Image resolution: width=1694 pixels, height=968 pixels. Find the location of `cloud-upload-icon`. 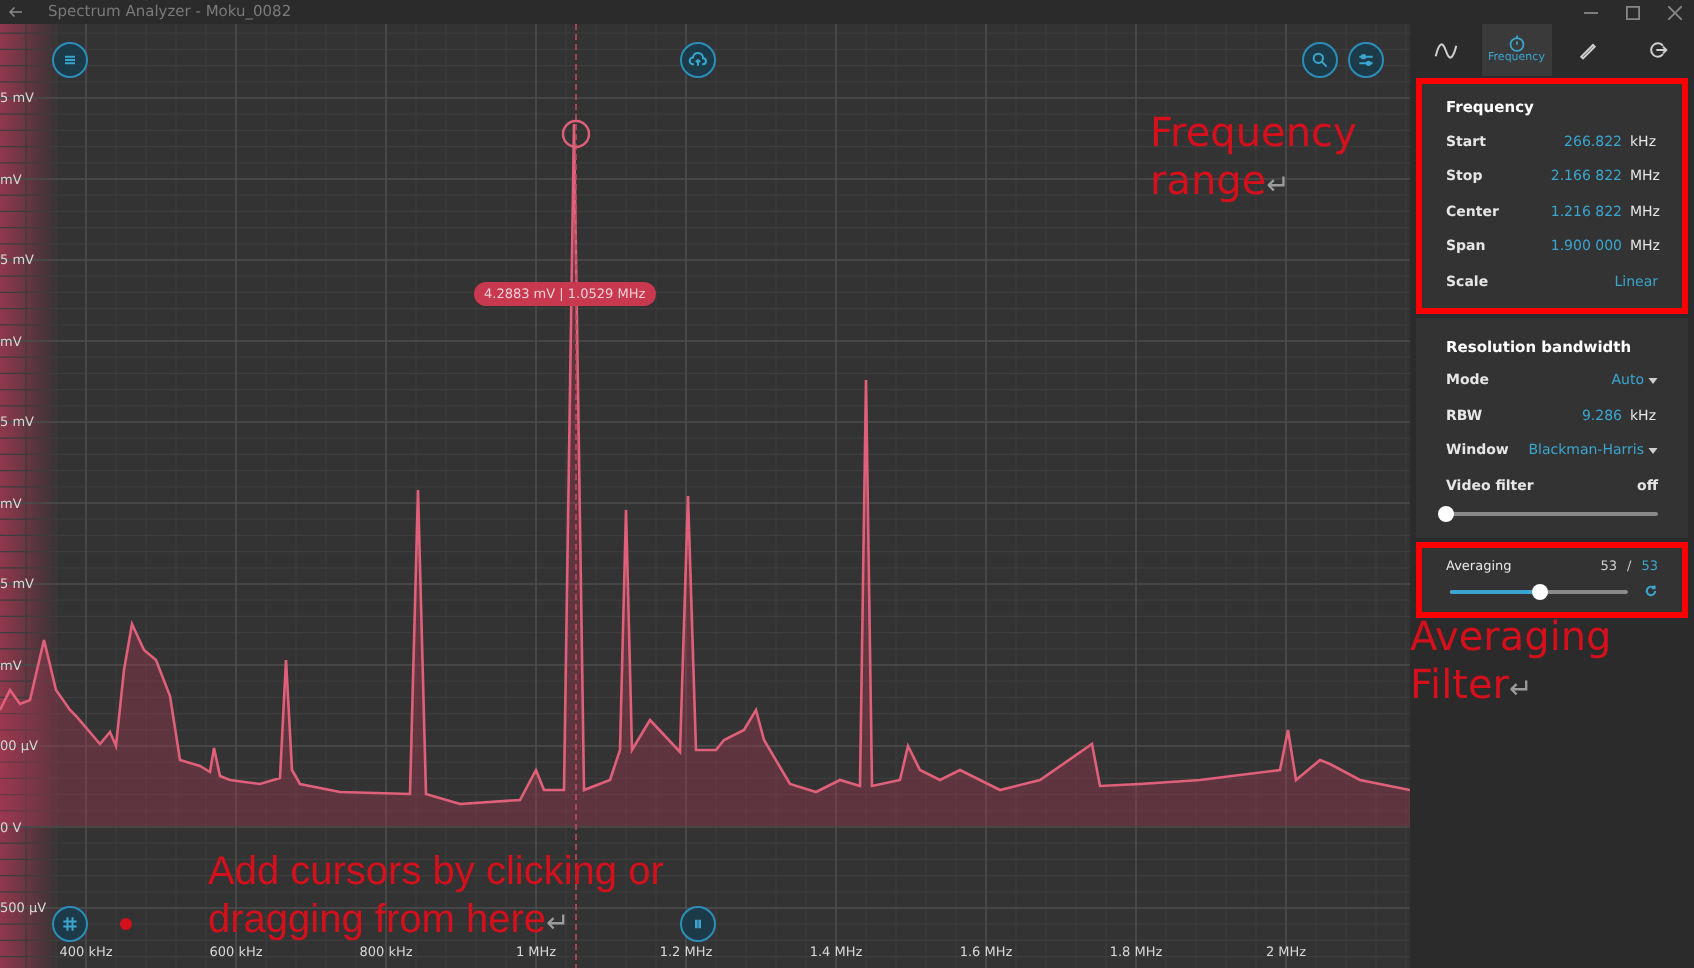

cloud-upload-icon is located at coordinates (698, 60).